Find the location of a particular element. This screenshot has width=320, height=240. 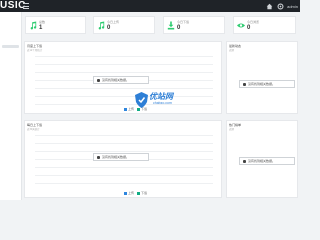

download-icon is located at coordinates (171, 25).